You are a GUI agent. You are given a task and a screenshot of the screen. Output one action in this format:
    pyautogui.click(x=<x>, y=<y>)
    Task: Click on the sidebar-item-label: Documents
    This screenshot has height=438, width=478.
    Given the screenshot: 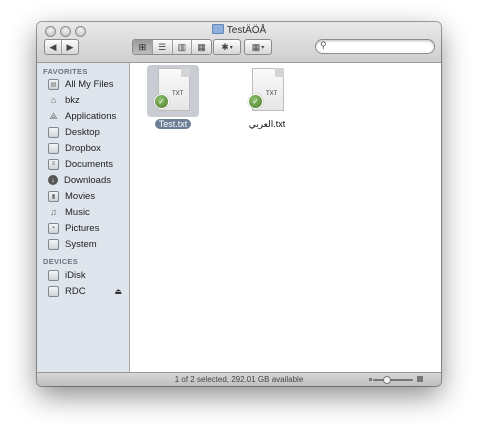 What is the action you would take?
    pyautogui.click(x=89, y=164)
    